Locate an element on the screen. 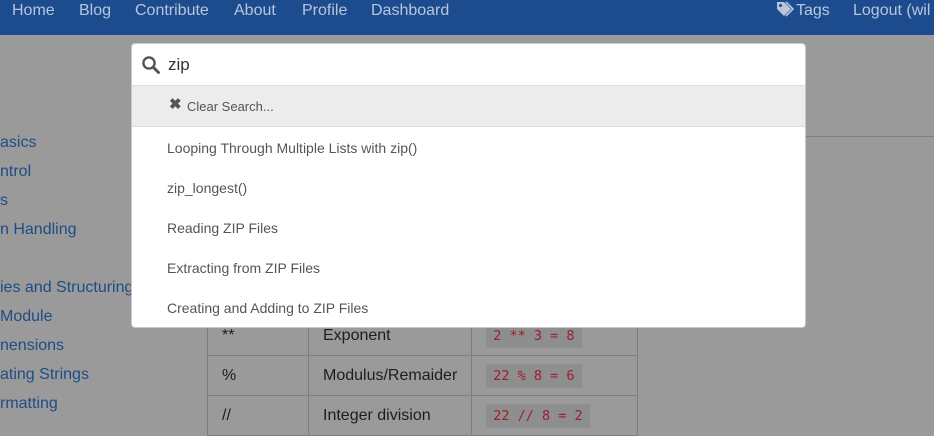 The height and width of the screenshot is (436, 934). nav-blog-link: Blog is located at coordinates (95, 11).